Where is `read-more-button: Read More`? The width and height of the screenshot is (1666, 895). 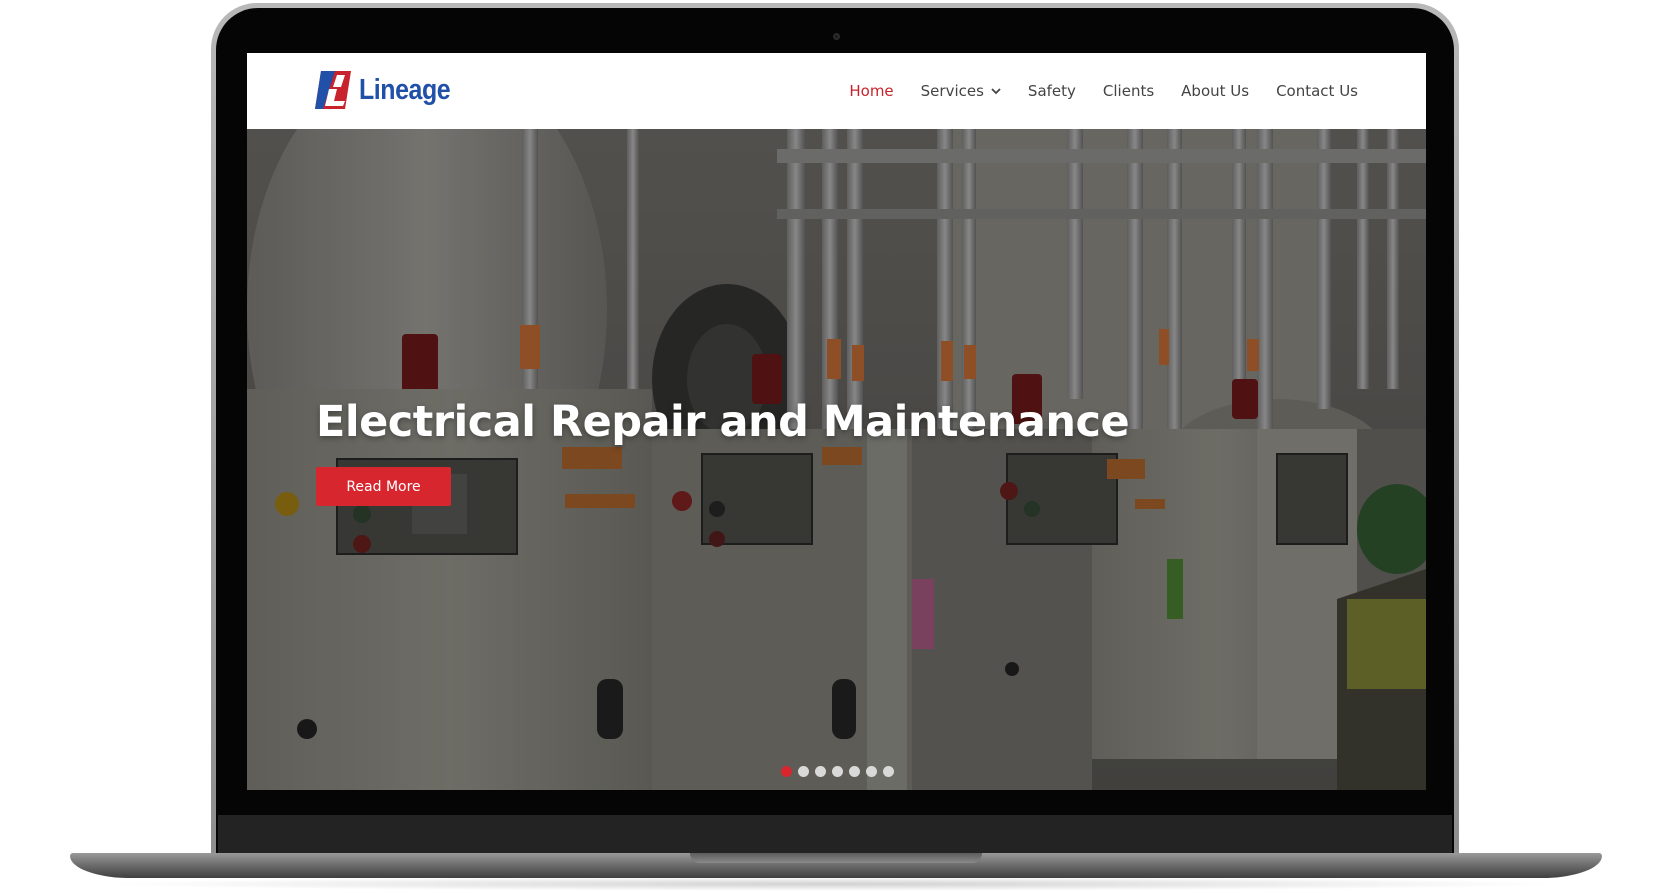
read-more-button: Read More is located at coordinates (383, 486).